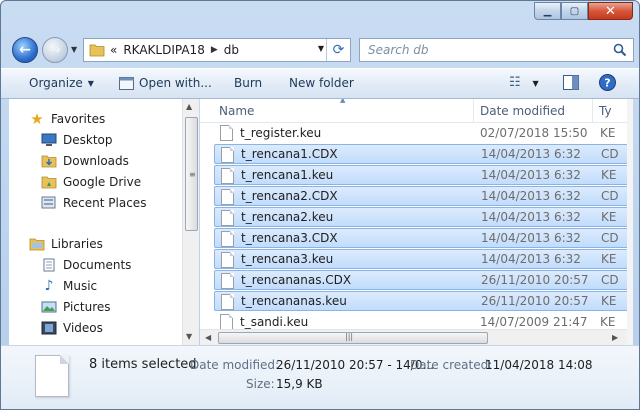  What do you see at coordinates (69, 286) in the screenshot?
I see `sidebar-item-music: ♪ Music` at bounding box center [69, 286].